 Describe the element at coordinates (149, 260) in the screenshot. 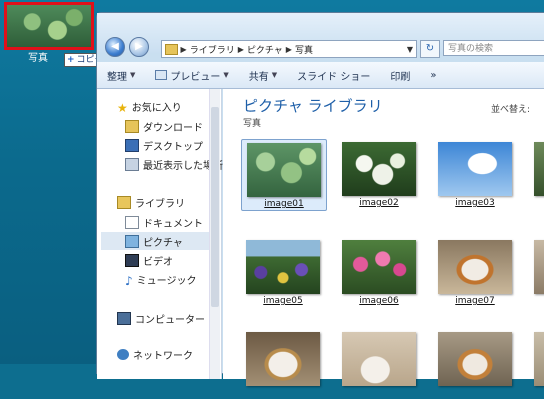

I see `nav-videos: ビデオ` at that location.